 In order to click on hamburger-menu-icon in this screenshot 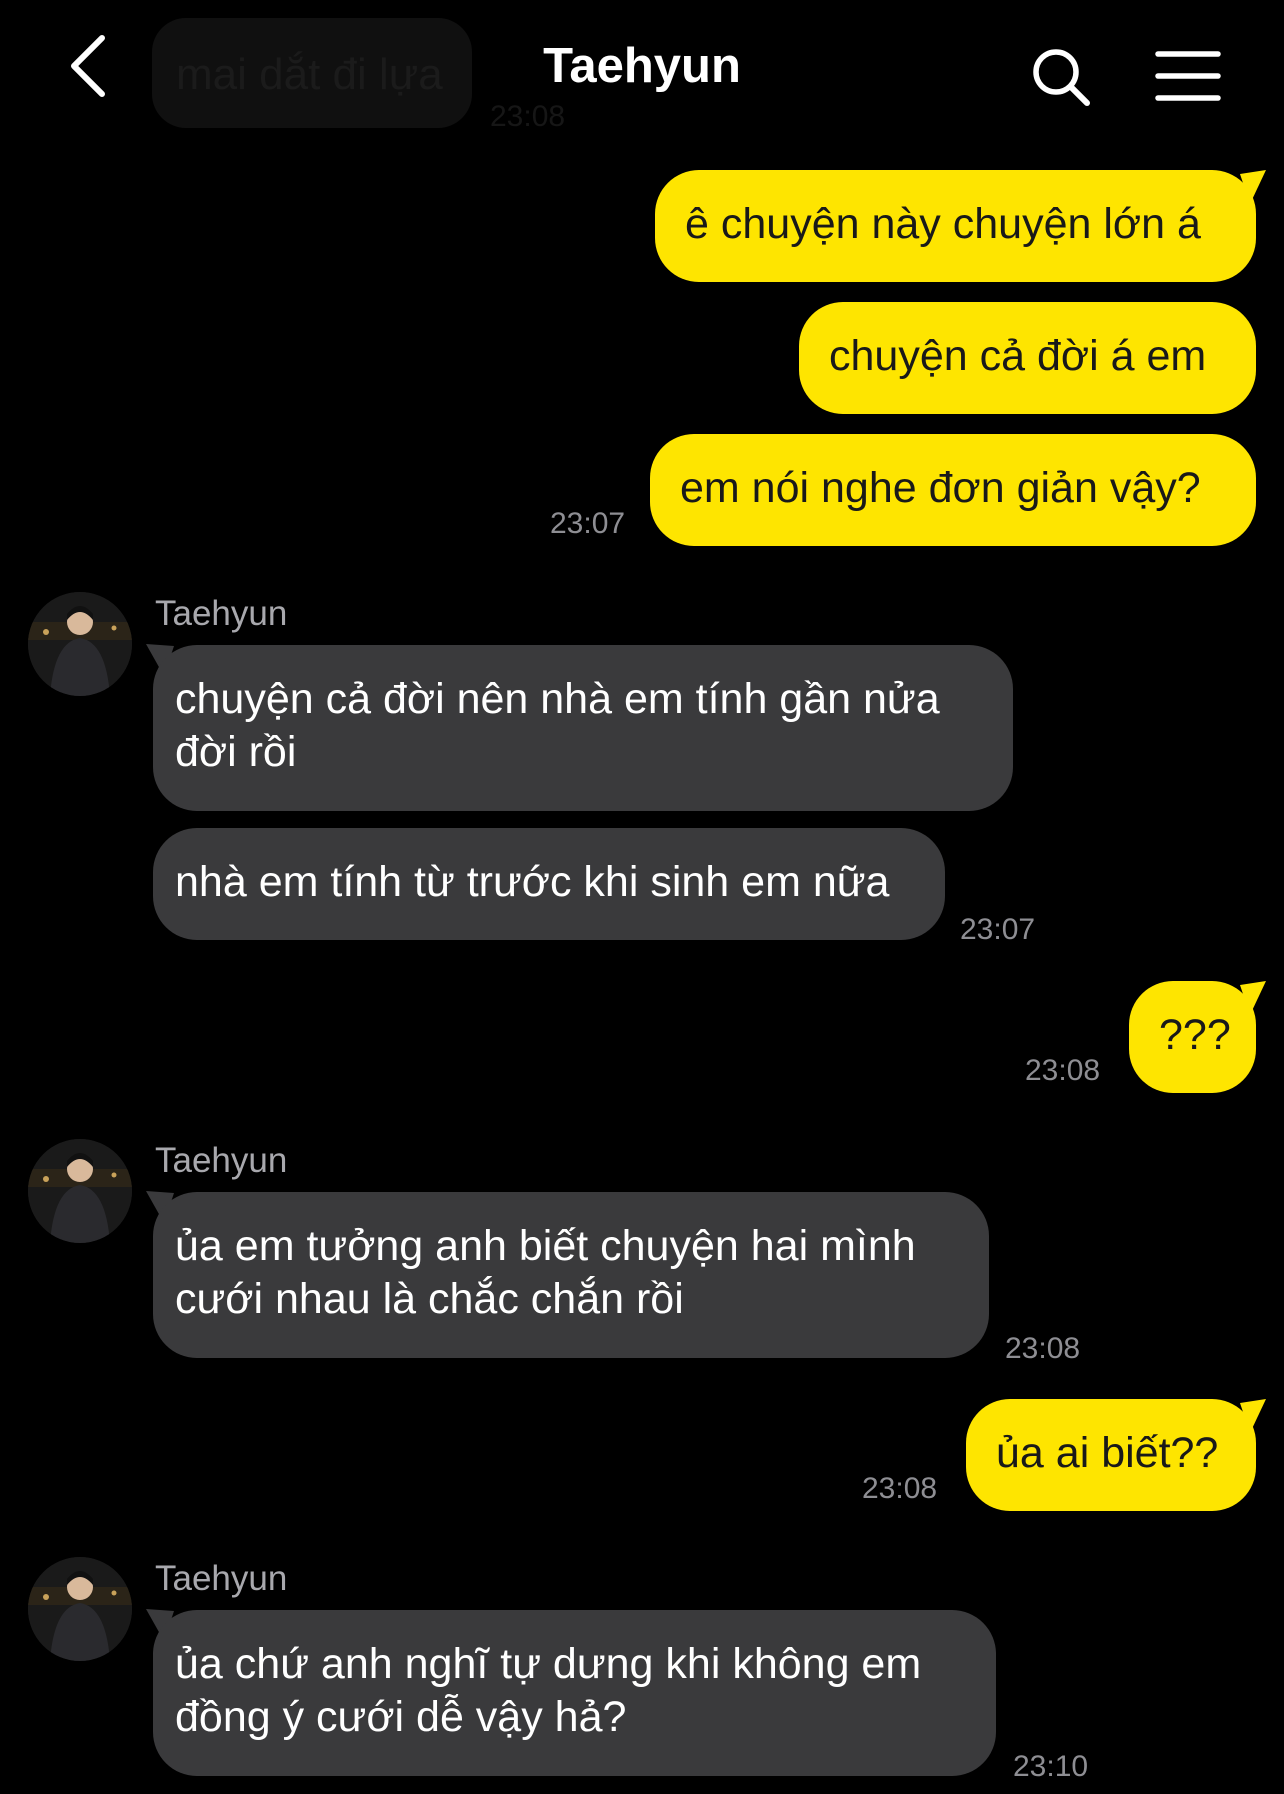, I will do `click(1188, 76)`.